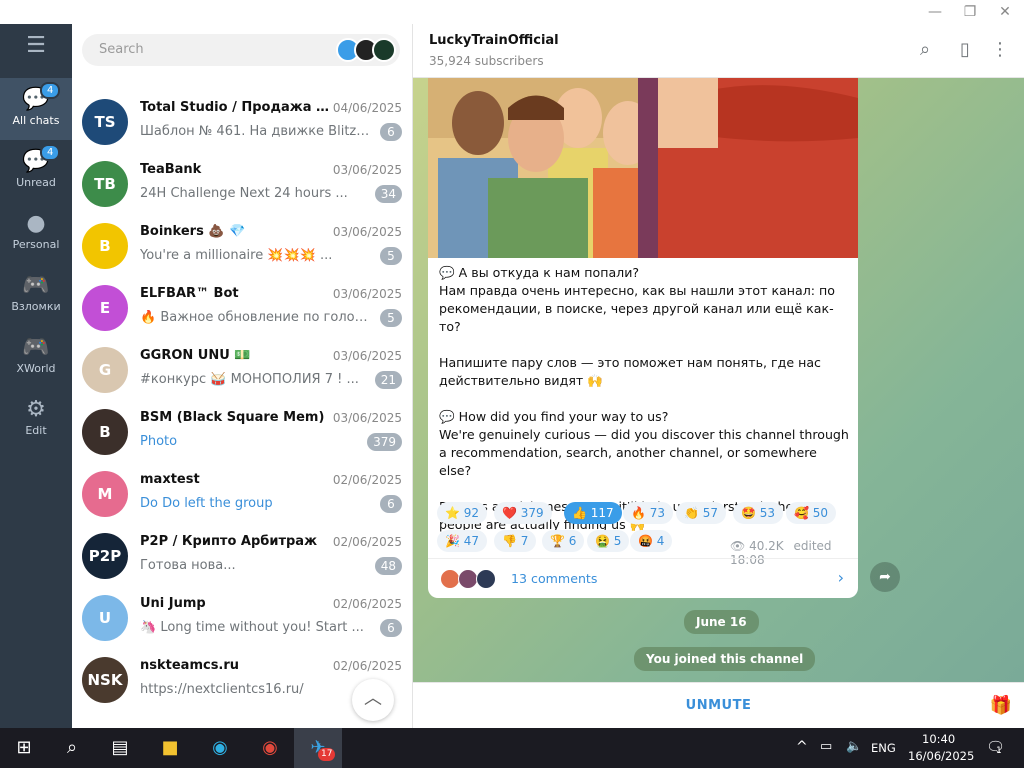  Describe the element at coordinates (462, 541) in the screenshot. I see `reaction-chip: 🎉 47` at that location.